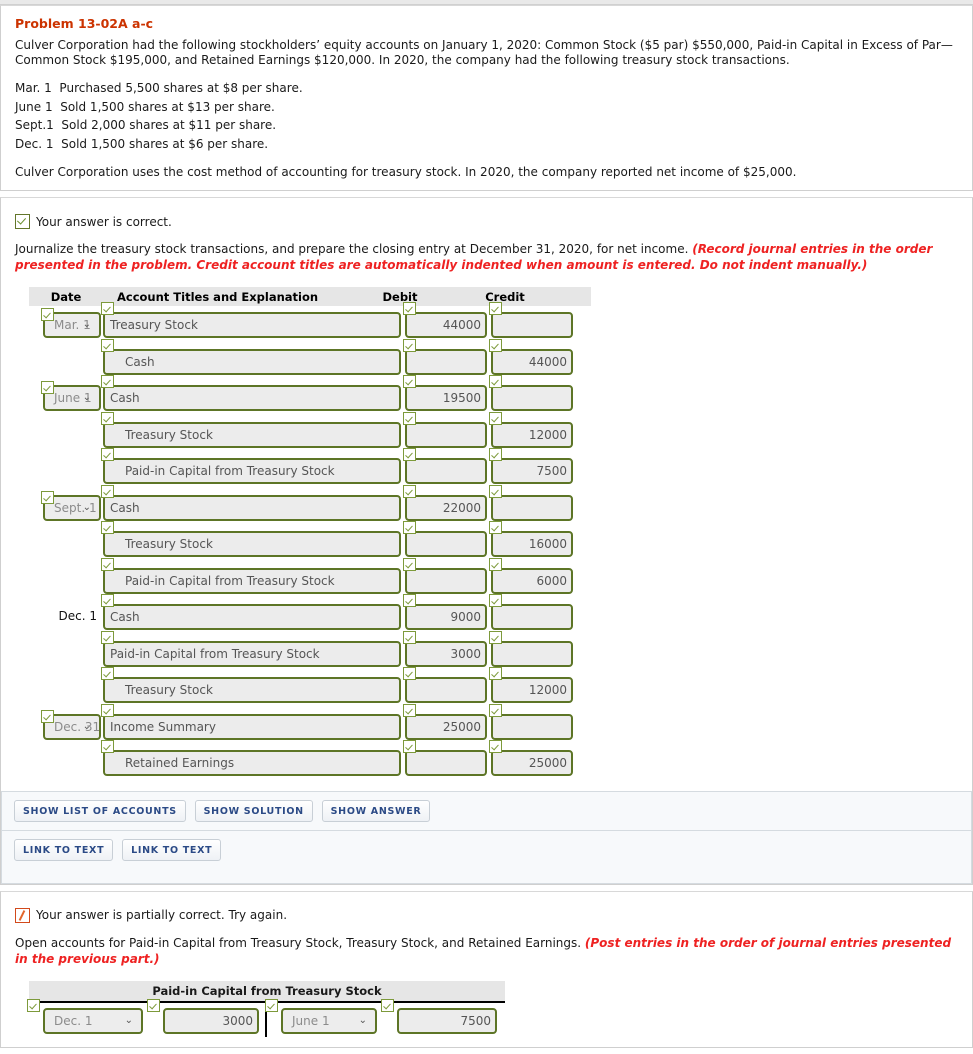  Describe the element at coordinates (532, 544) in the screenshot. I see `credit-amount-input: 16000` at that location.